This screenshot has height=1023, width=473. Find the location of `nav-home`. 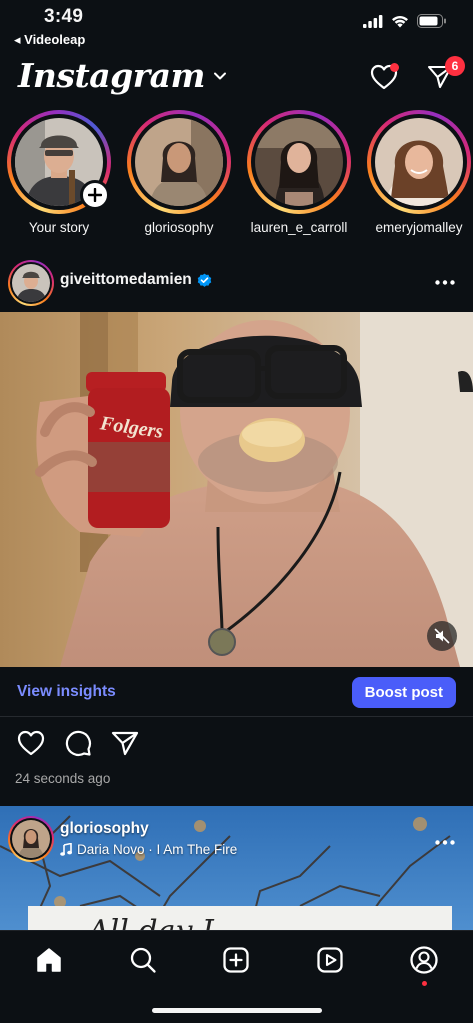

nav-home is located at coordinates (49, 960).